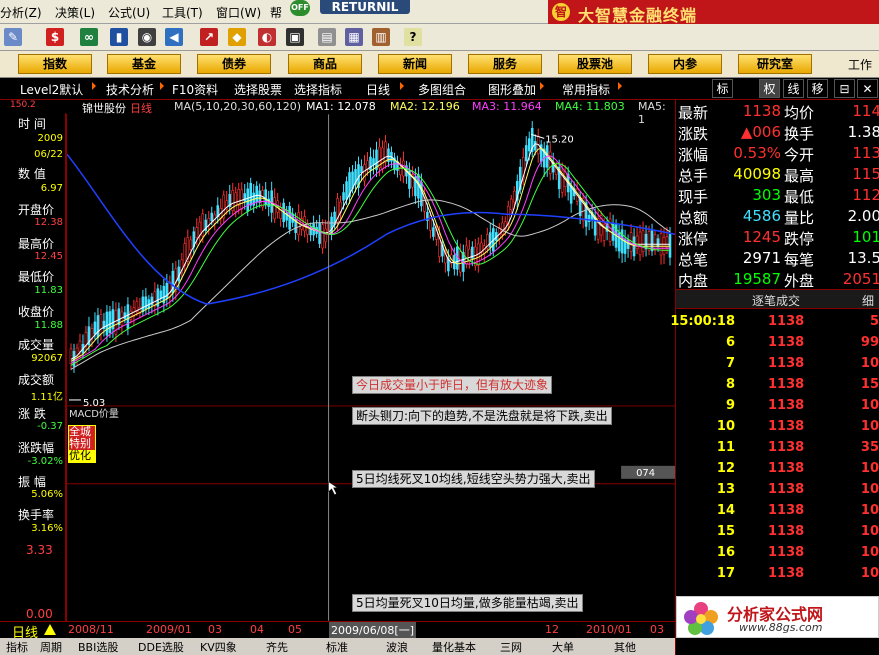 This screenshot has width=879, height=655. Describe the element at coordinates (586, 89) in the screenshot. I see `tab-common: 常用指标` at that location.